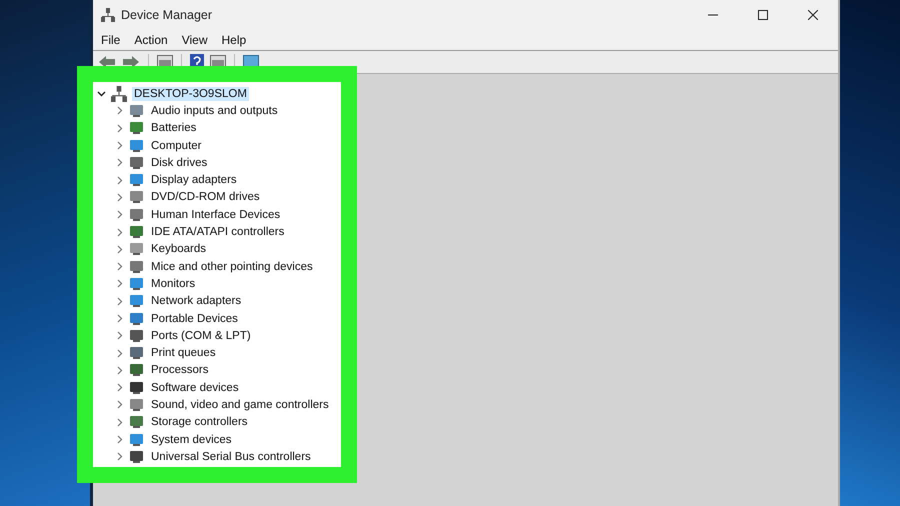 The image size is (900, 506). Describe the element at coordinates (763, 15) in the screenshot. I see `maximize-icon` at that location.